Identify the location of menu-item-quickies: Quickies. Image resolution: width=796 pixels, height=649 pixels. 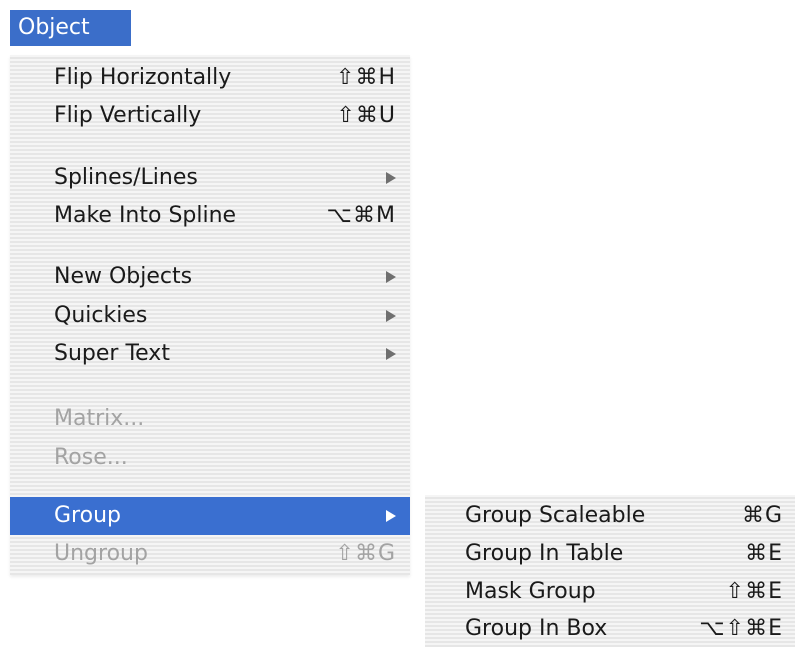
(210, 316).